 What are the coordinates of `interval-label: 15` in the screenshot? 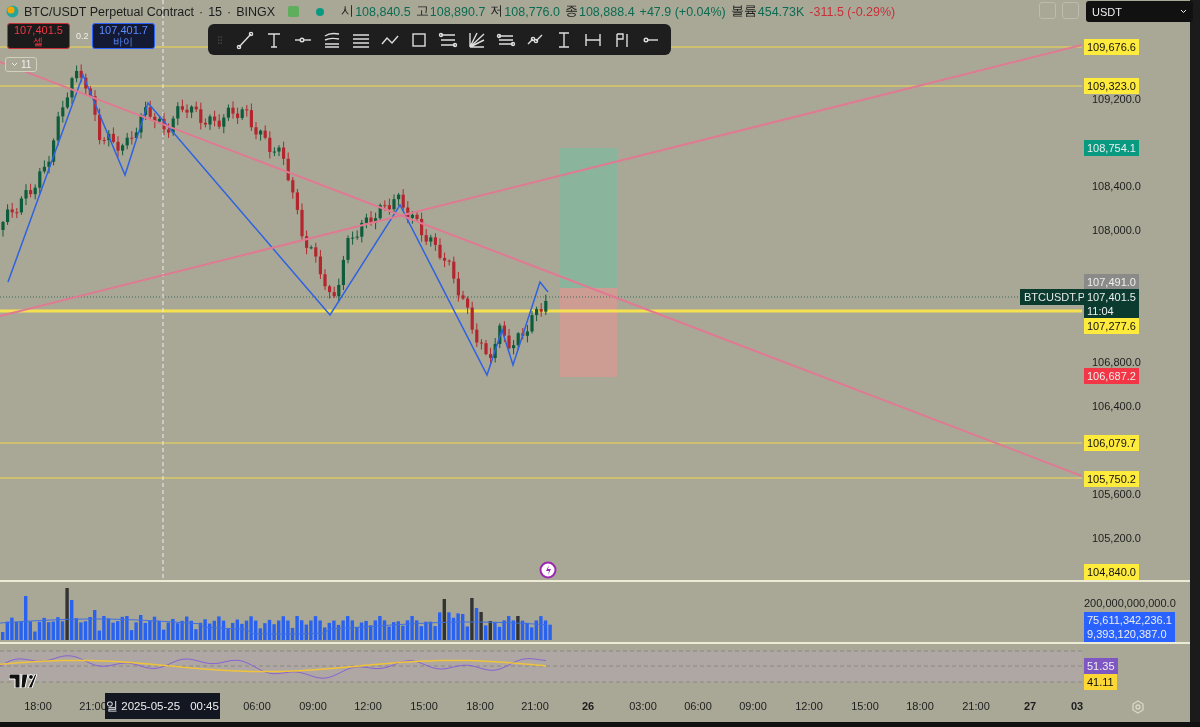 It's located at (215, 11).